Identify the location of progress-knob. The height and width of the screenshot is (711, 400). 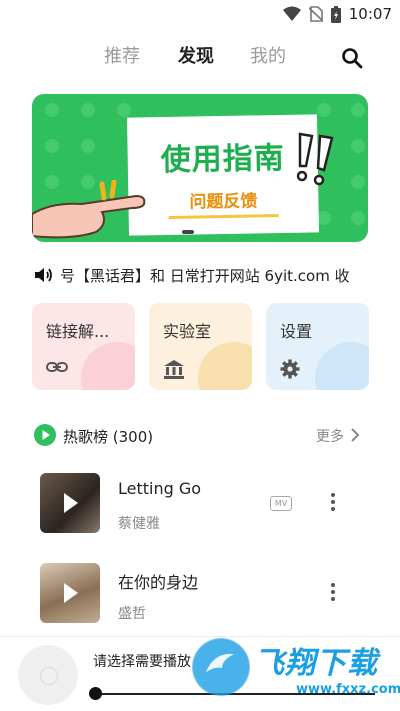
(95, 693).